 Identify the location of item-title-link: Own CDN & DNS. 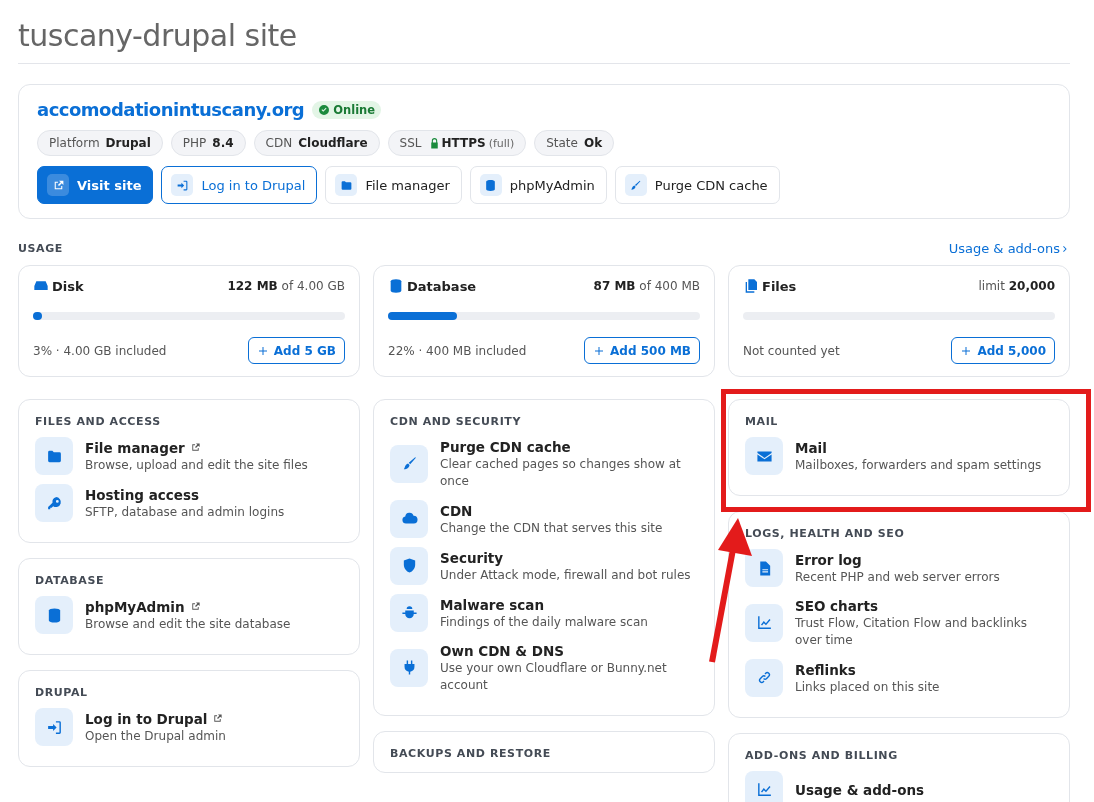
(502, 650).